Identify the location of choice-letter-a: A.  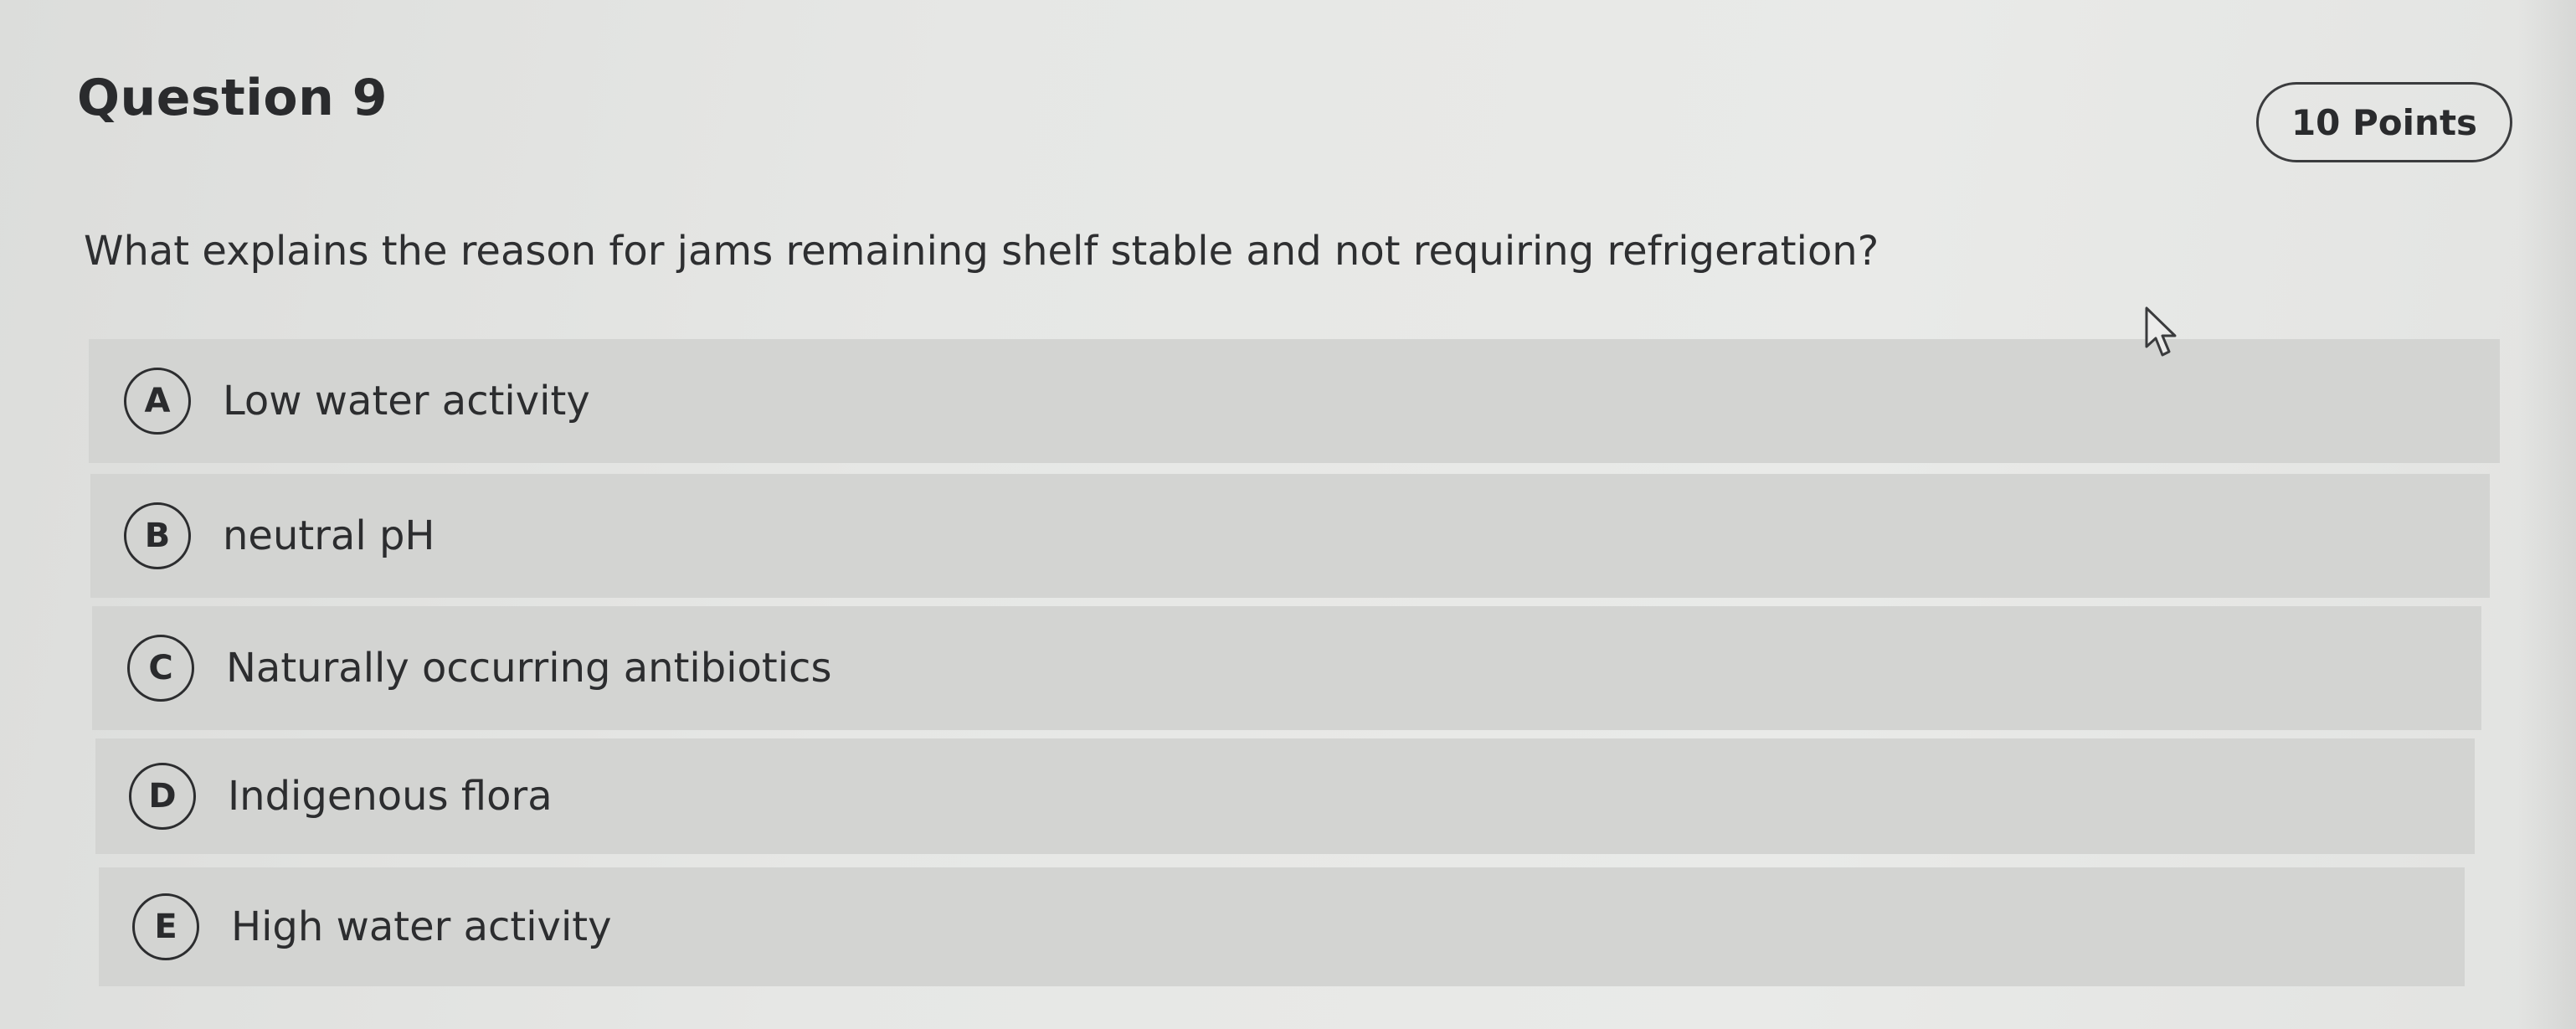
(157, 401).